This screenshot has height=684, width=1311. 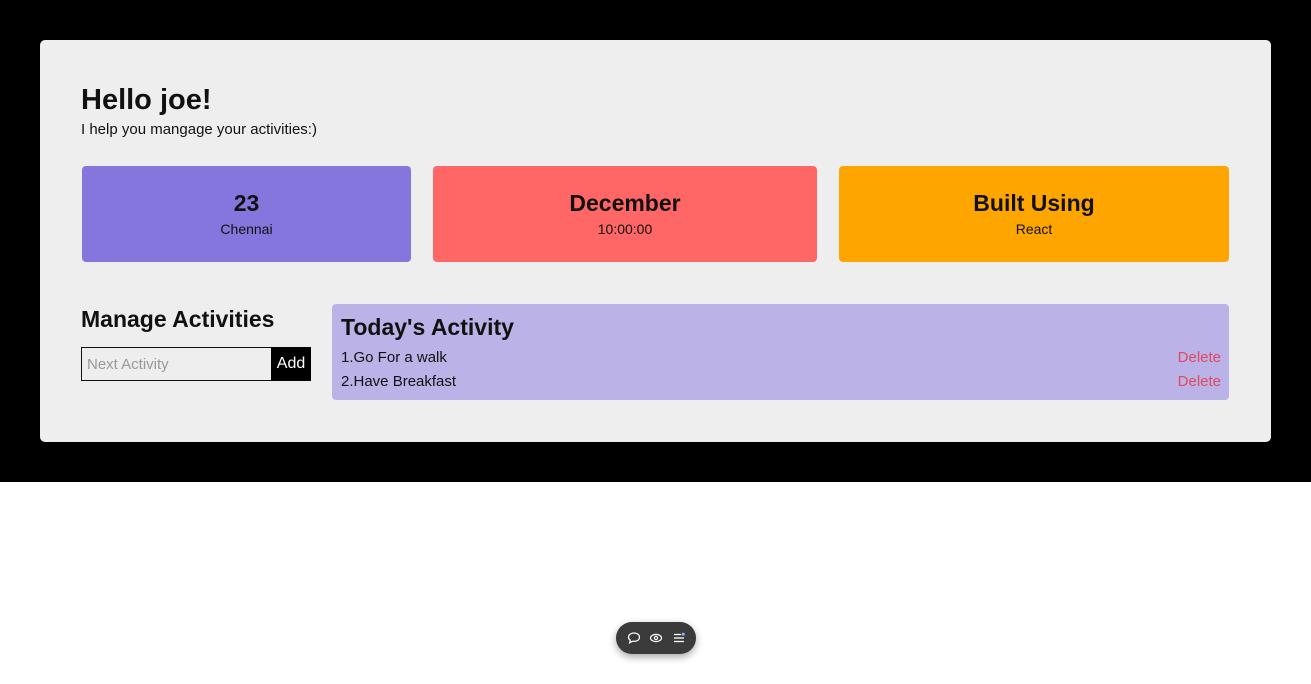 What do you see at coordinates (246, 229) in the screenshot?
I see `location-label: Chennai` at bounding box center [246, 229].